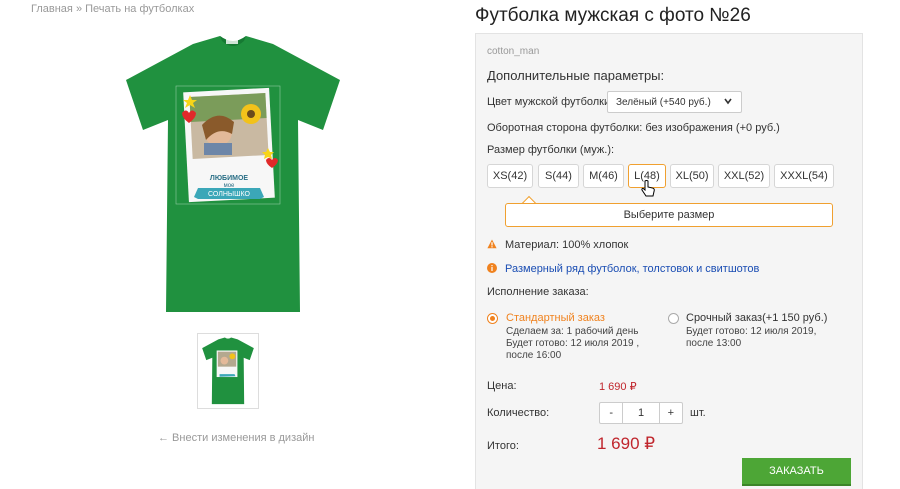 Image resolution: width=900 pixels, height=489 pixels. What do you see at coordinates (648, 191) in the screenshot?
I see `hand-cursor-icon` at bounding box center [648, 191].